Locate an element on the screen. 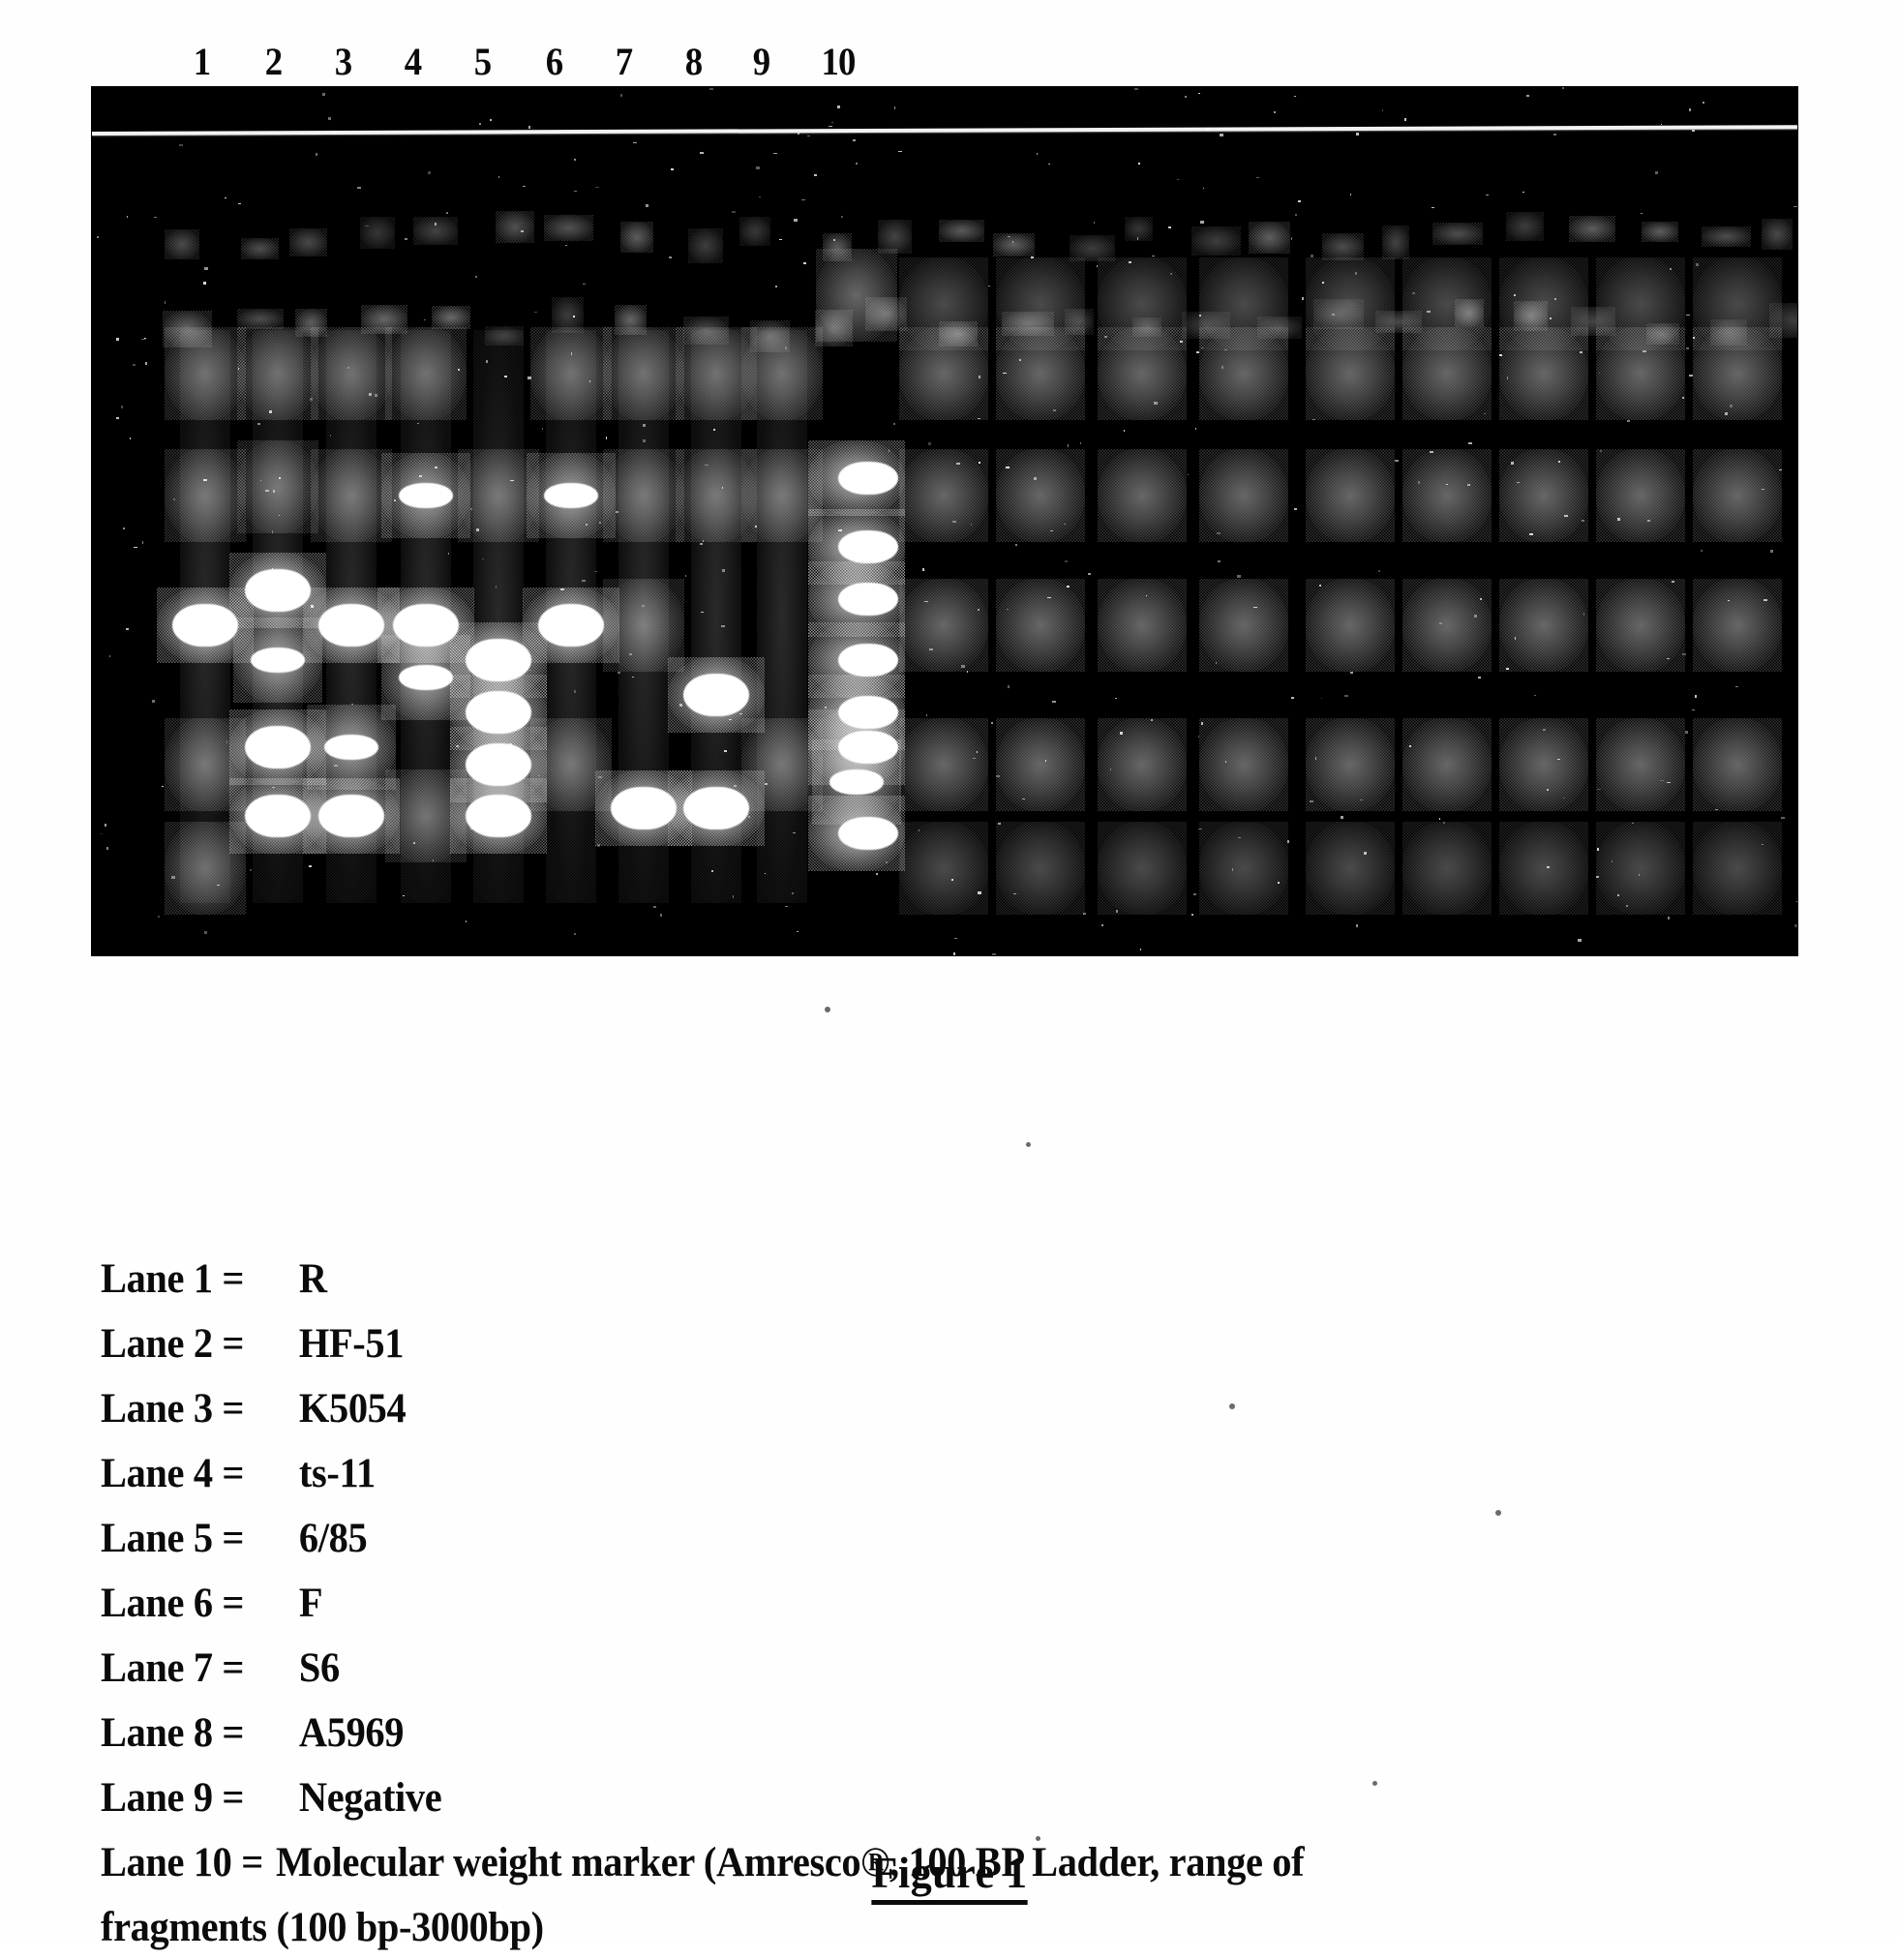 This screenshot has height=1960, width=1899. legend-lane-value-4: ts-11 is located at coordinates (337, 1473).